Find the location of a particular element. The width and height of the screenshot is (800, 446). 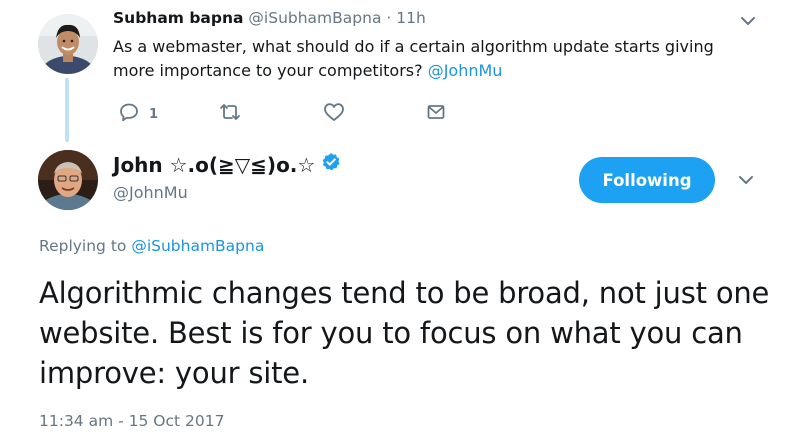

following-button: Following is located at coordinates (647, 180).